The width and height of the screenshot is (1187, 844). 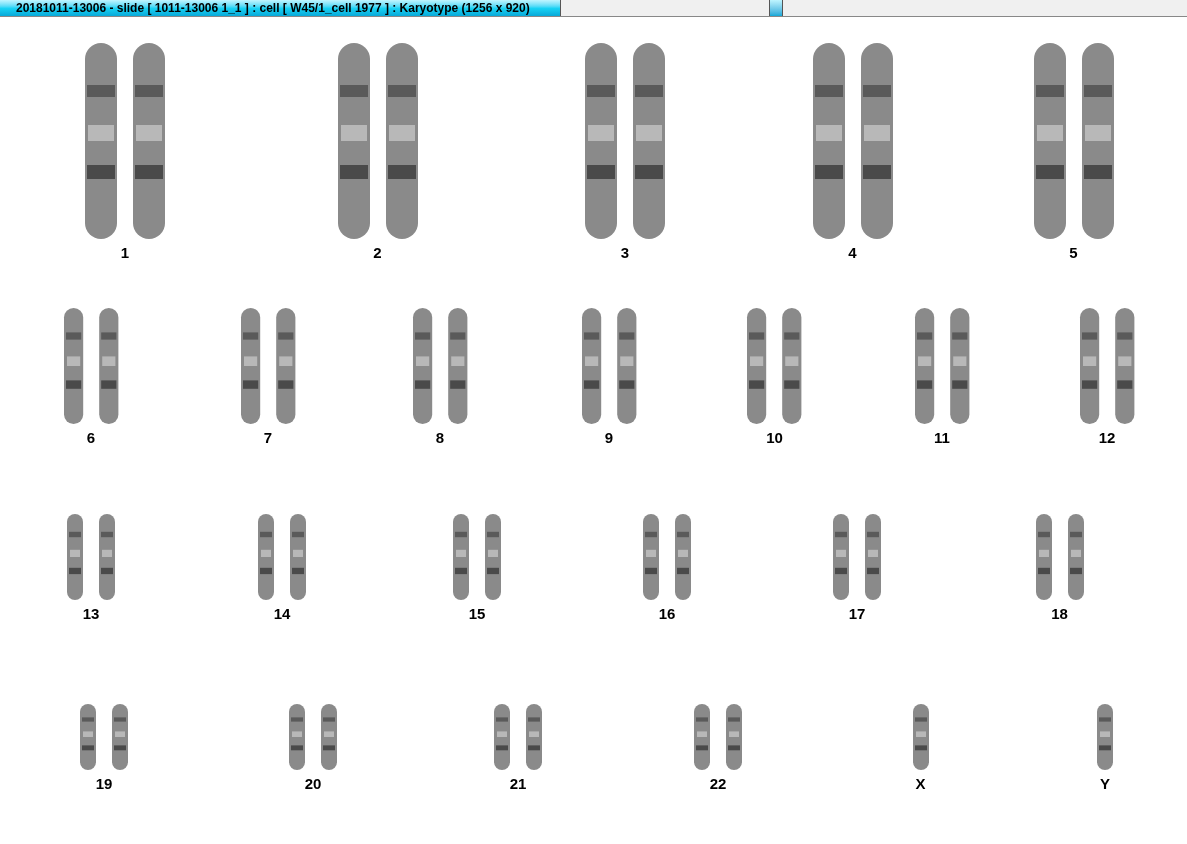 What do you see at coordinates (91, 613) in the screenshot?
I see `chromosome-label: 13` at bounding box center [91, 613].